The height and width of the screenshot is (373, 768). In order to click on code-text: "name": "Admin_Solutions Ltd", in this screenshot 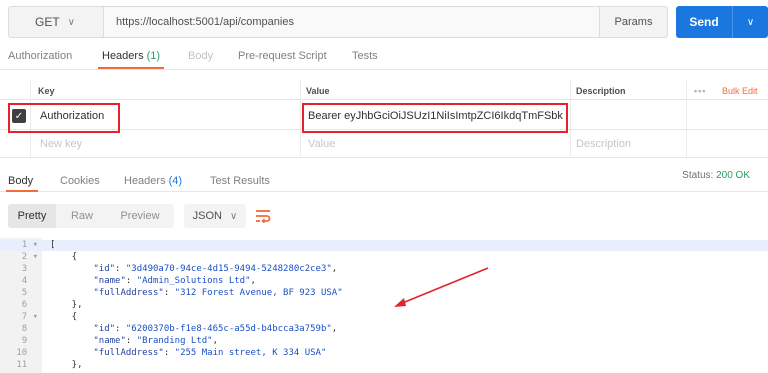, I will do `click(174, 281)`.